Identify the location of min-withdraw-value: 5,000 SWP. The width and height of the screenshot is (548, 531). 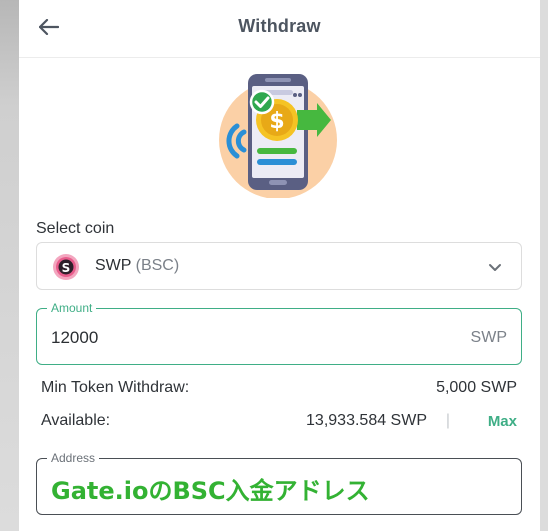
(476, 387).